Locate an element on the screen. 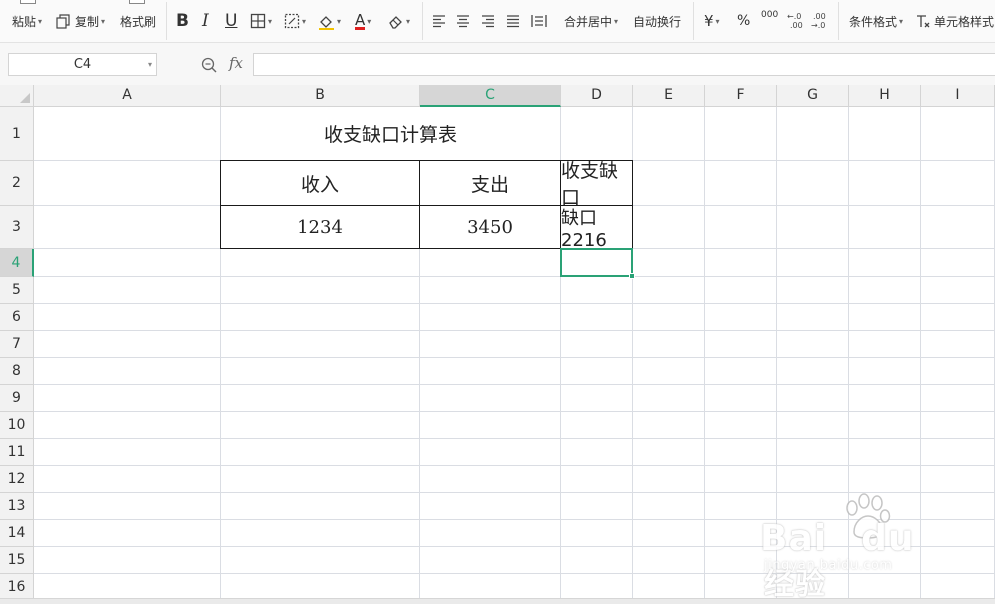 The height and width of the screenshot is (604, 995). name-box: C4 ▾ is located at coordinates (82, 64).